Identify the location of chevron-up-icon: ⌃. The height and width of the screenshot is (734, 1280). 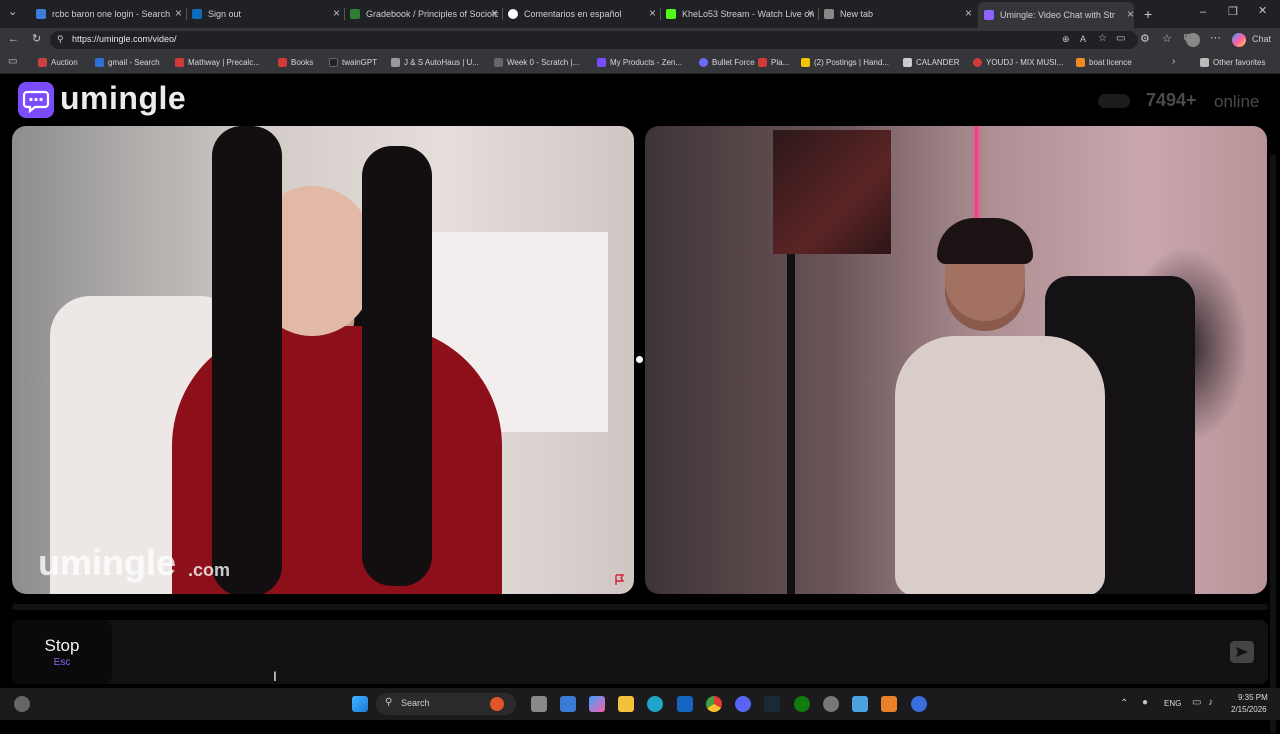
(1124, 704).